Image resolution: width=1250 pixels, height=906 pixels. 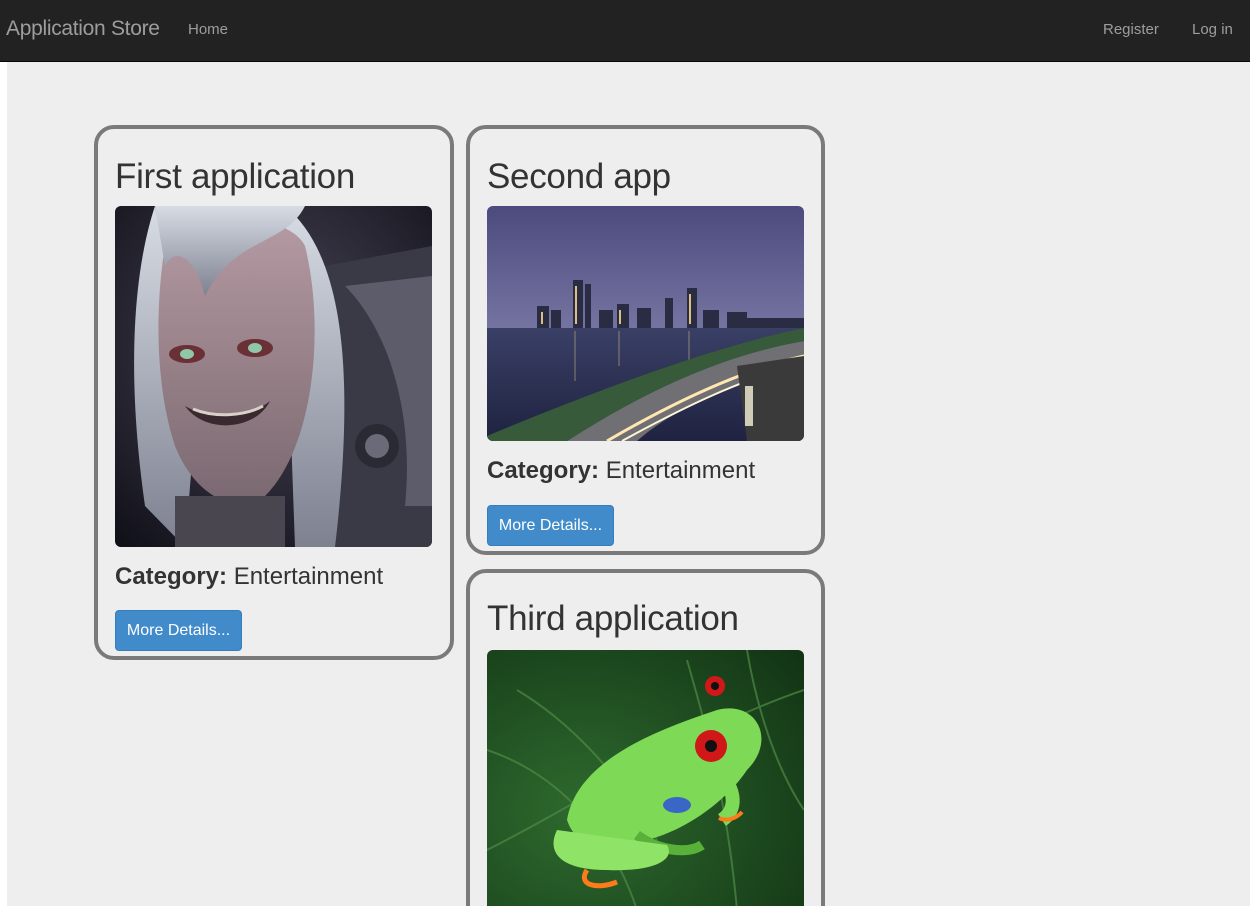 What do you see at coordinates (208, 29) in the screenshot?
I see `nav-home-link: Home` at bounding box center [208, 29].